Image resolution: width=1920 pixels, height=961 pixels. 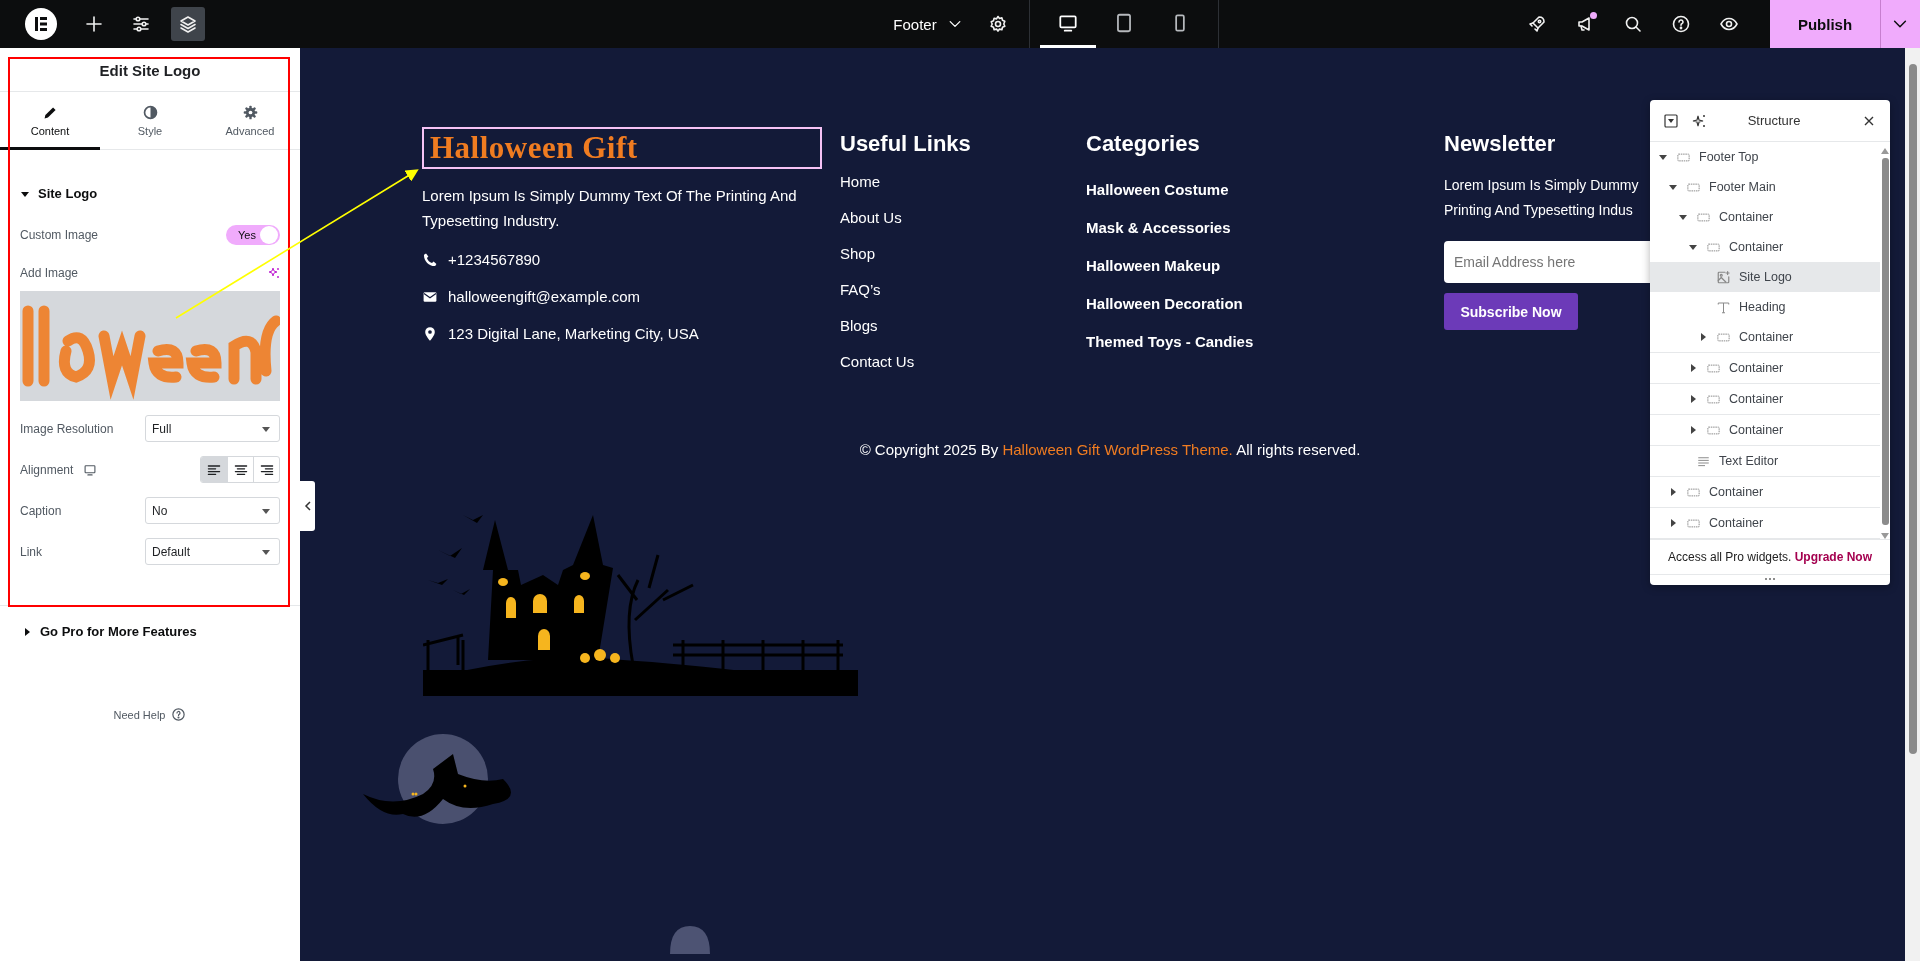 I want to click on scroll-down-icon, so click(x=1885, y=536).